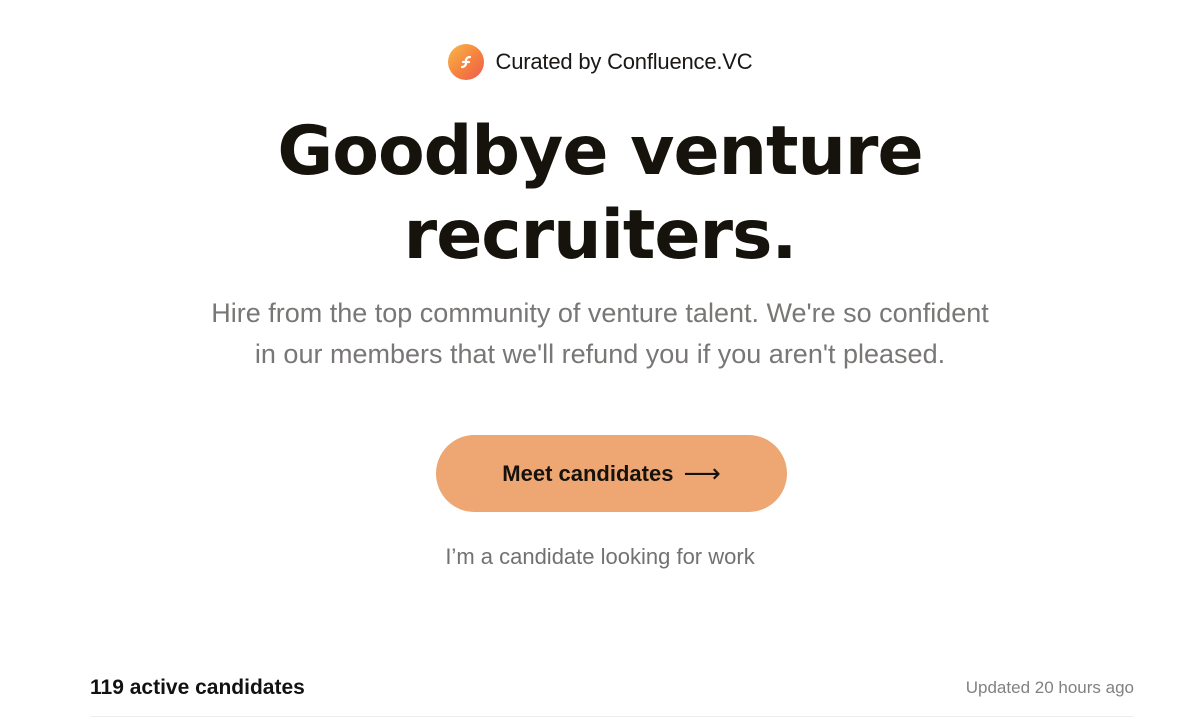 The height and width of the screenshot is (721, 1200). Describe the element at coordinates (588, 473) in the screenshot. I see `meet-candidates-label: Meet candidates` at that location.